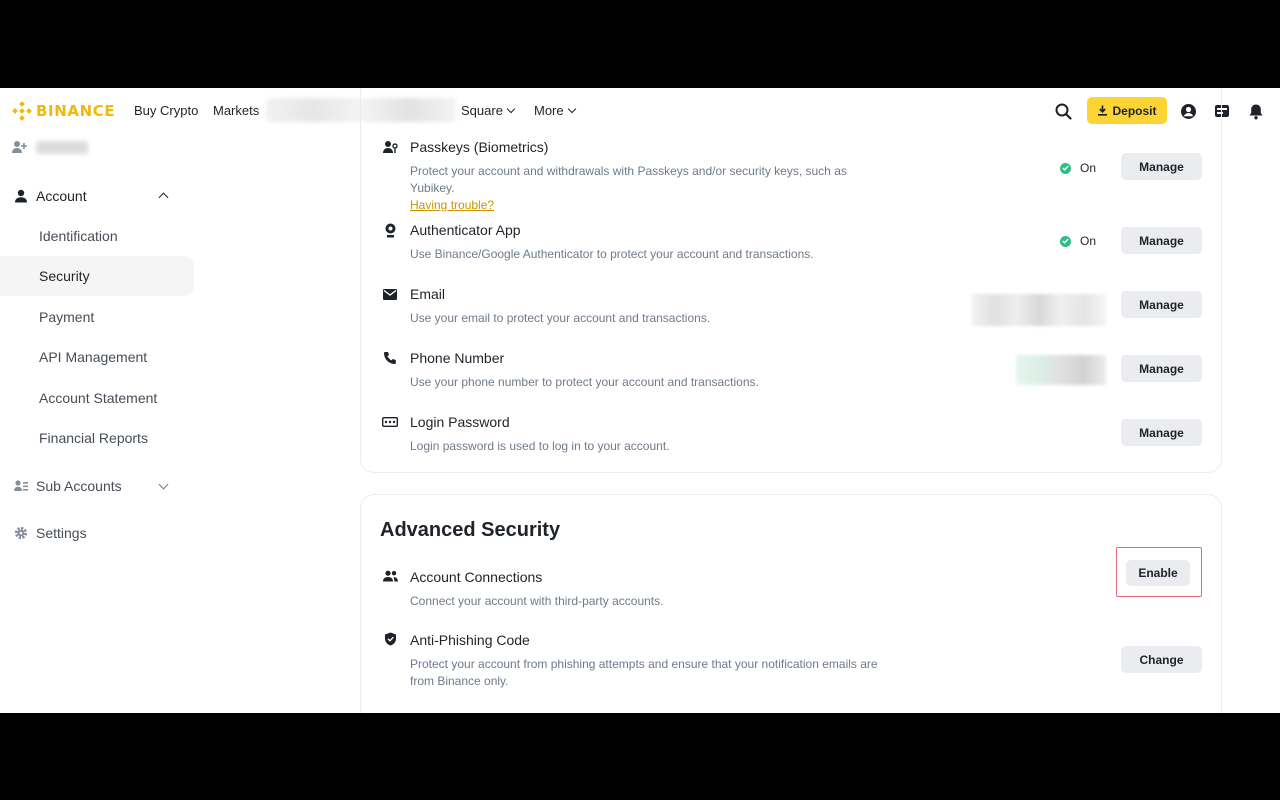  I want to click on authenticator-icon, so click(390, 230).